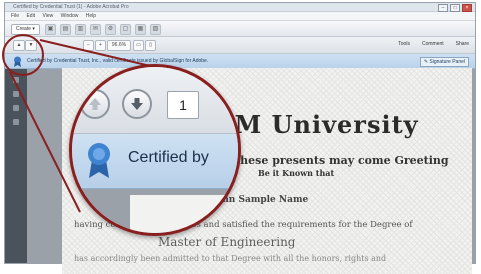 This screenshot has width=481, height=274. I want to click on save-icon: ▤, so click(65, 29).